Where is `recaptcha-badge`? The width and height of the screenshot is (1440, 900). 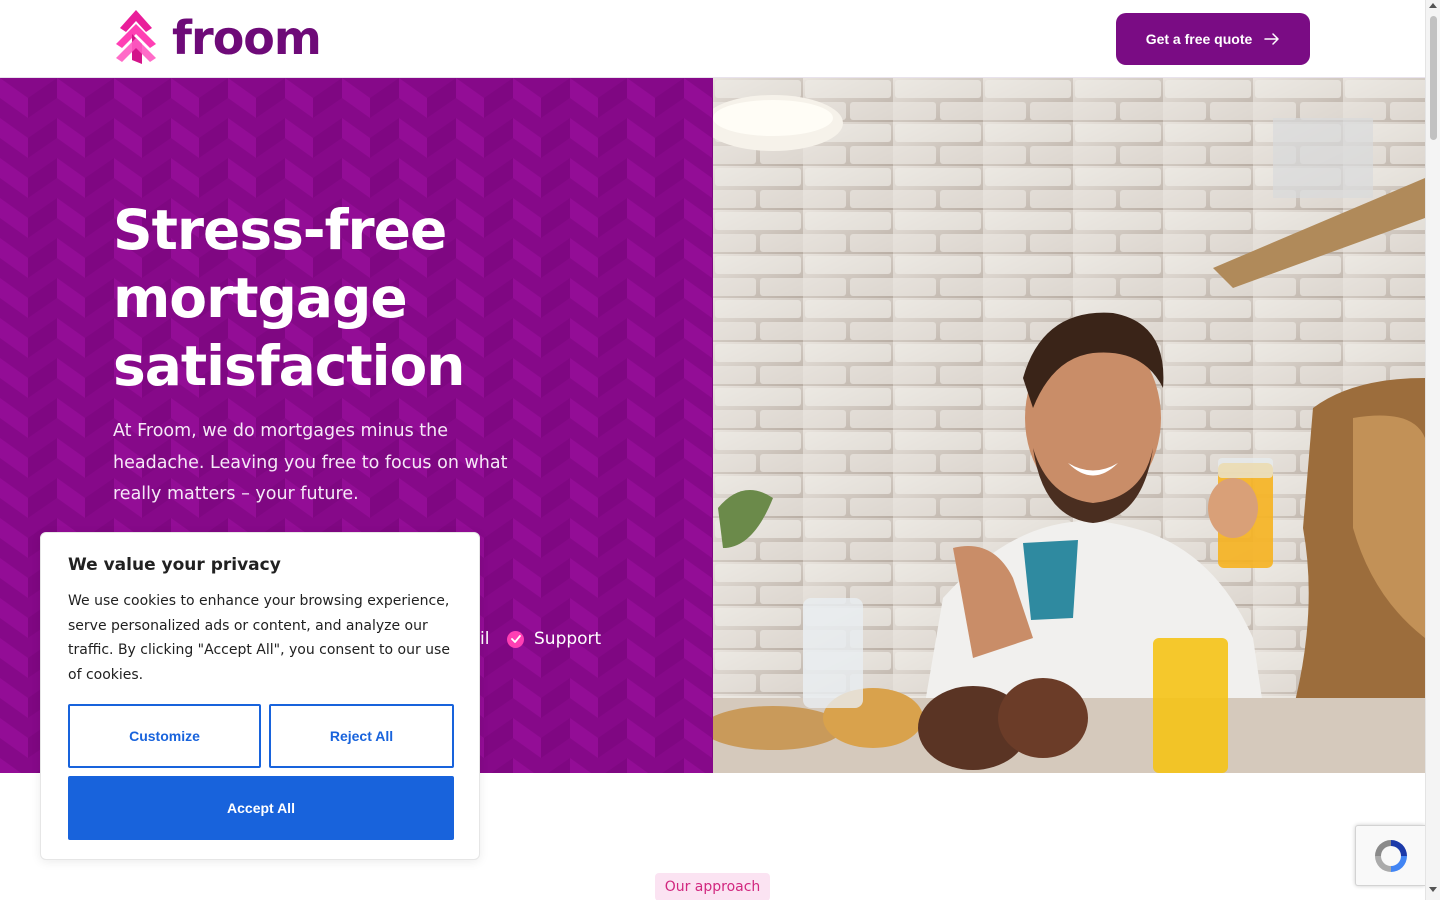
recaptcha-badge is located at coordinates (1390, 855).